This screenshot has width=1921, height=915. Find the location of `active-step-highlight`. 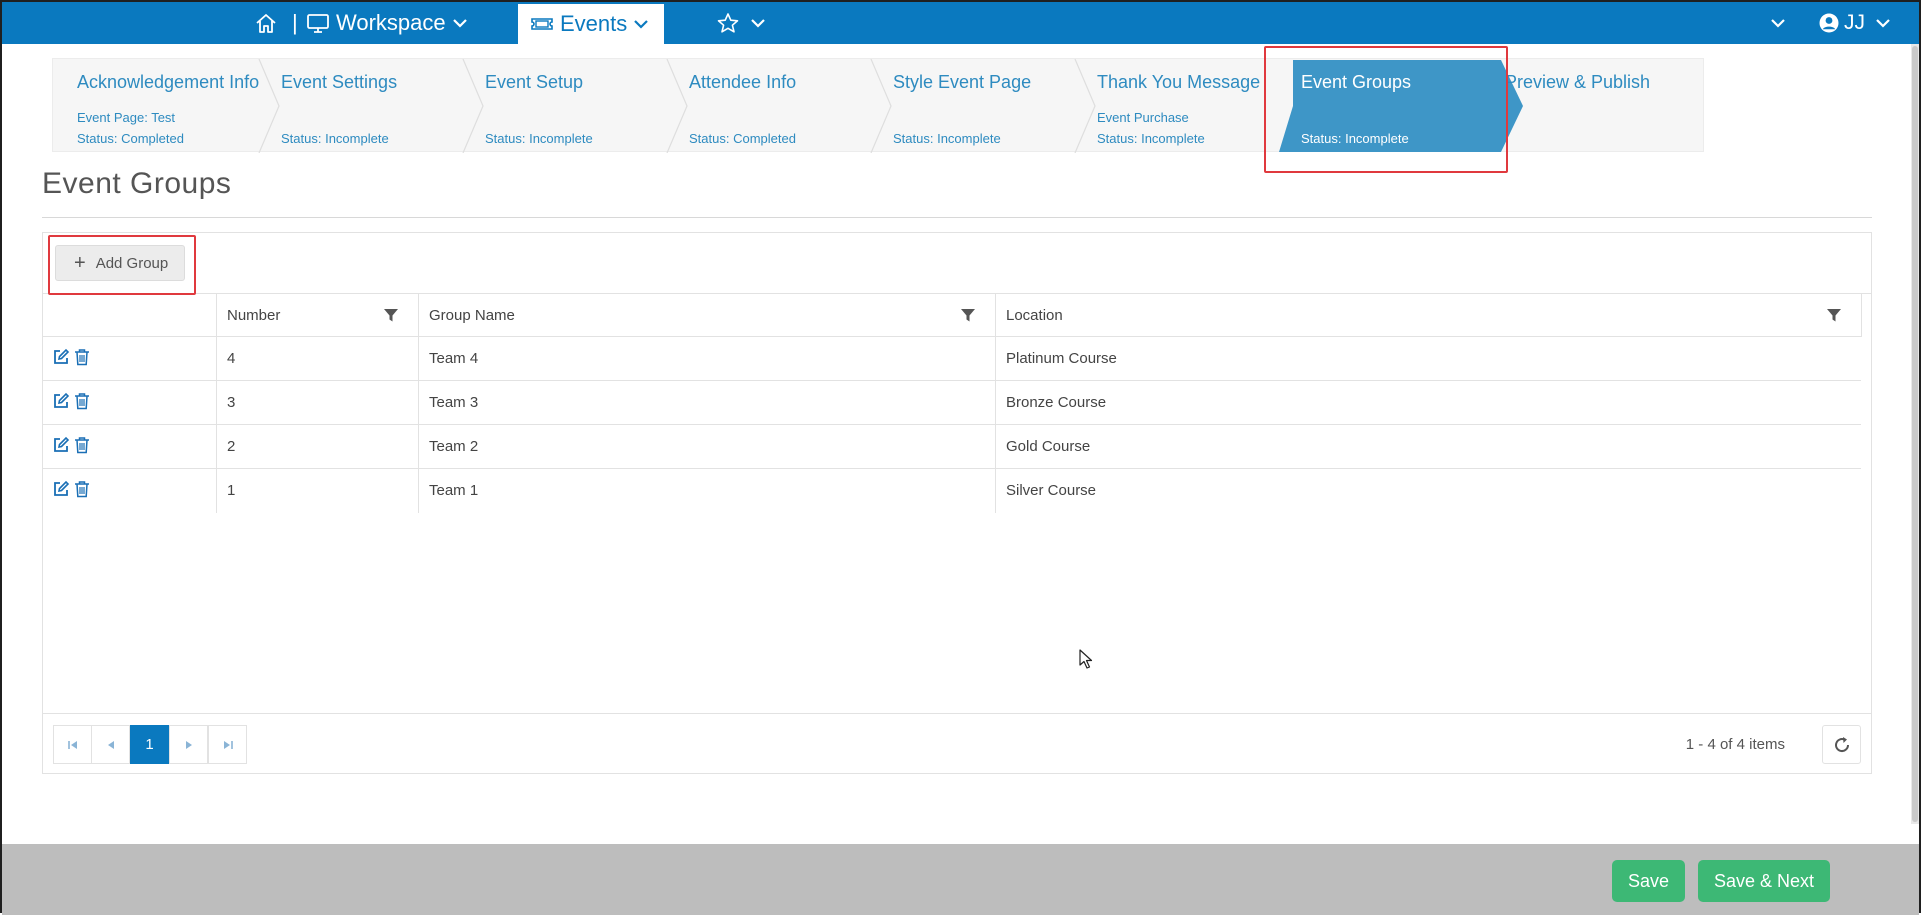

active-step-highlight is located at coordinates (1386, 109).